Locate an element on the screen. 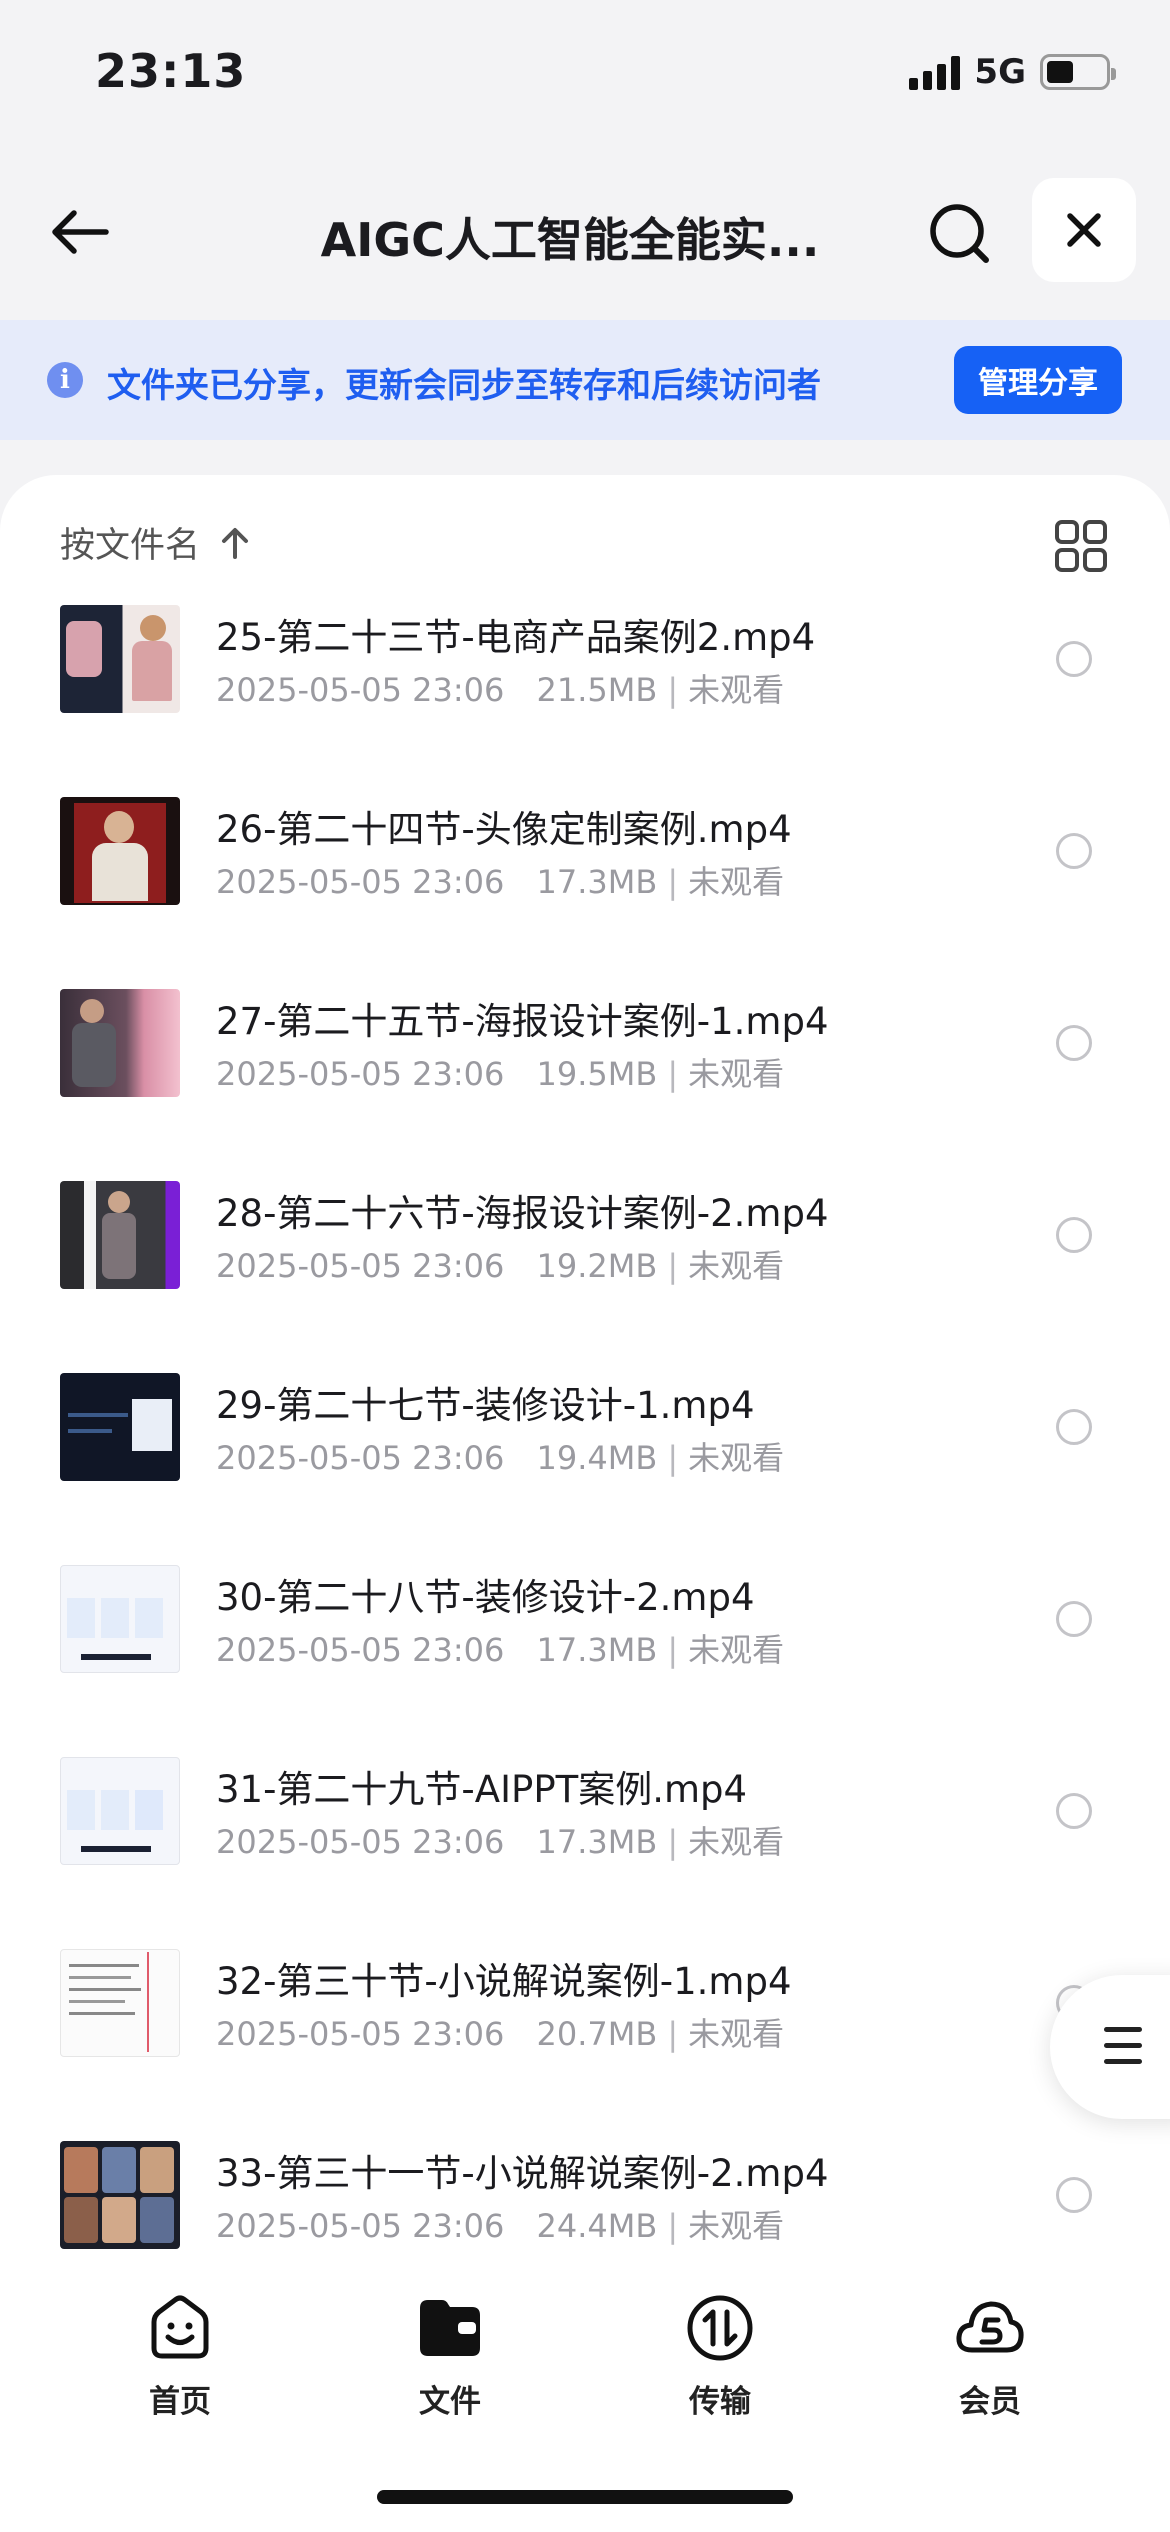  file-meta: 2025-05-05 23:06 19.5MB | 未观看 is located at coordinates (500, 1074).